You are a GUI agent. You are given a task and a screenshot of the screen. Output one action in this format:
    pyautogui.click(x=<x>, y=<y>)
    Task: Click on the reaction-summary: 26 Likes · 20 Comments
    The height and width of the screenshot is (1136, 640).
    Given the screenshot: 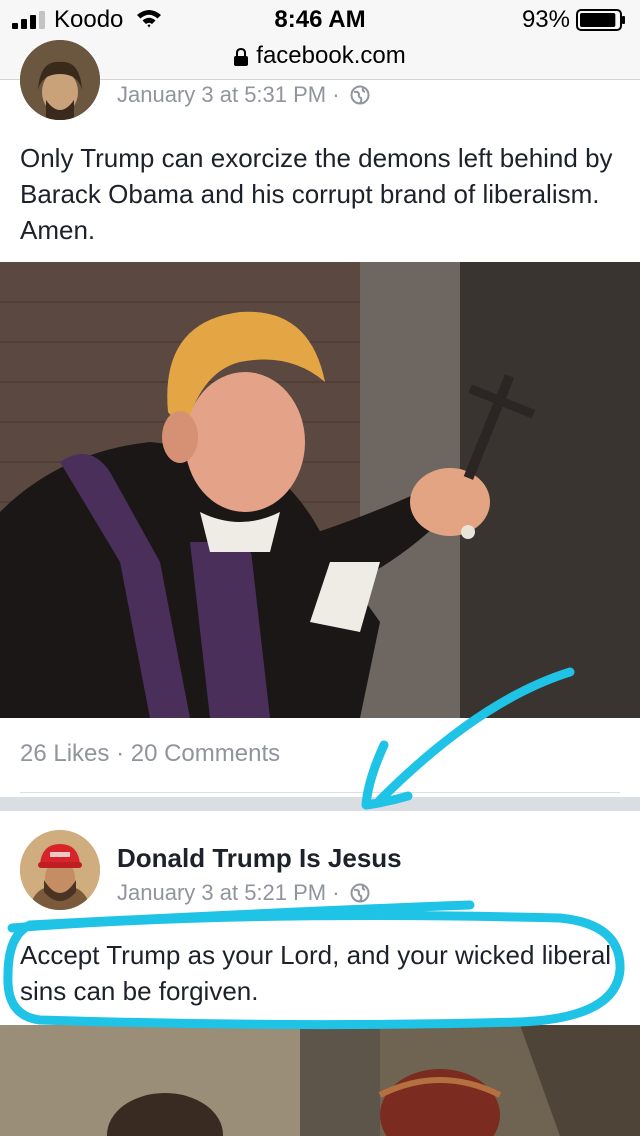 What is the action you would take?
    pyautogui.click(x=150, y=754)
    